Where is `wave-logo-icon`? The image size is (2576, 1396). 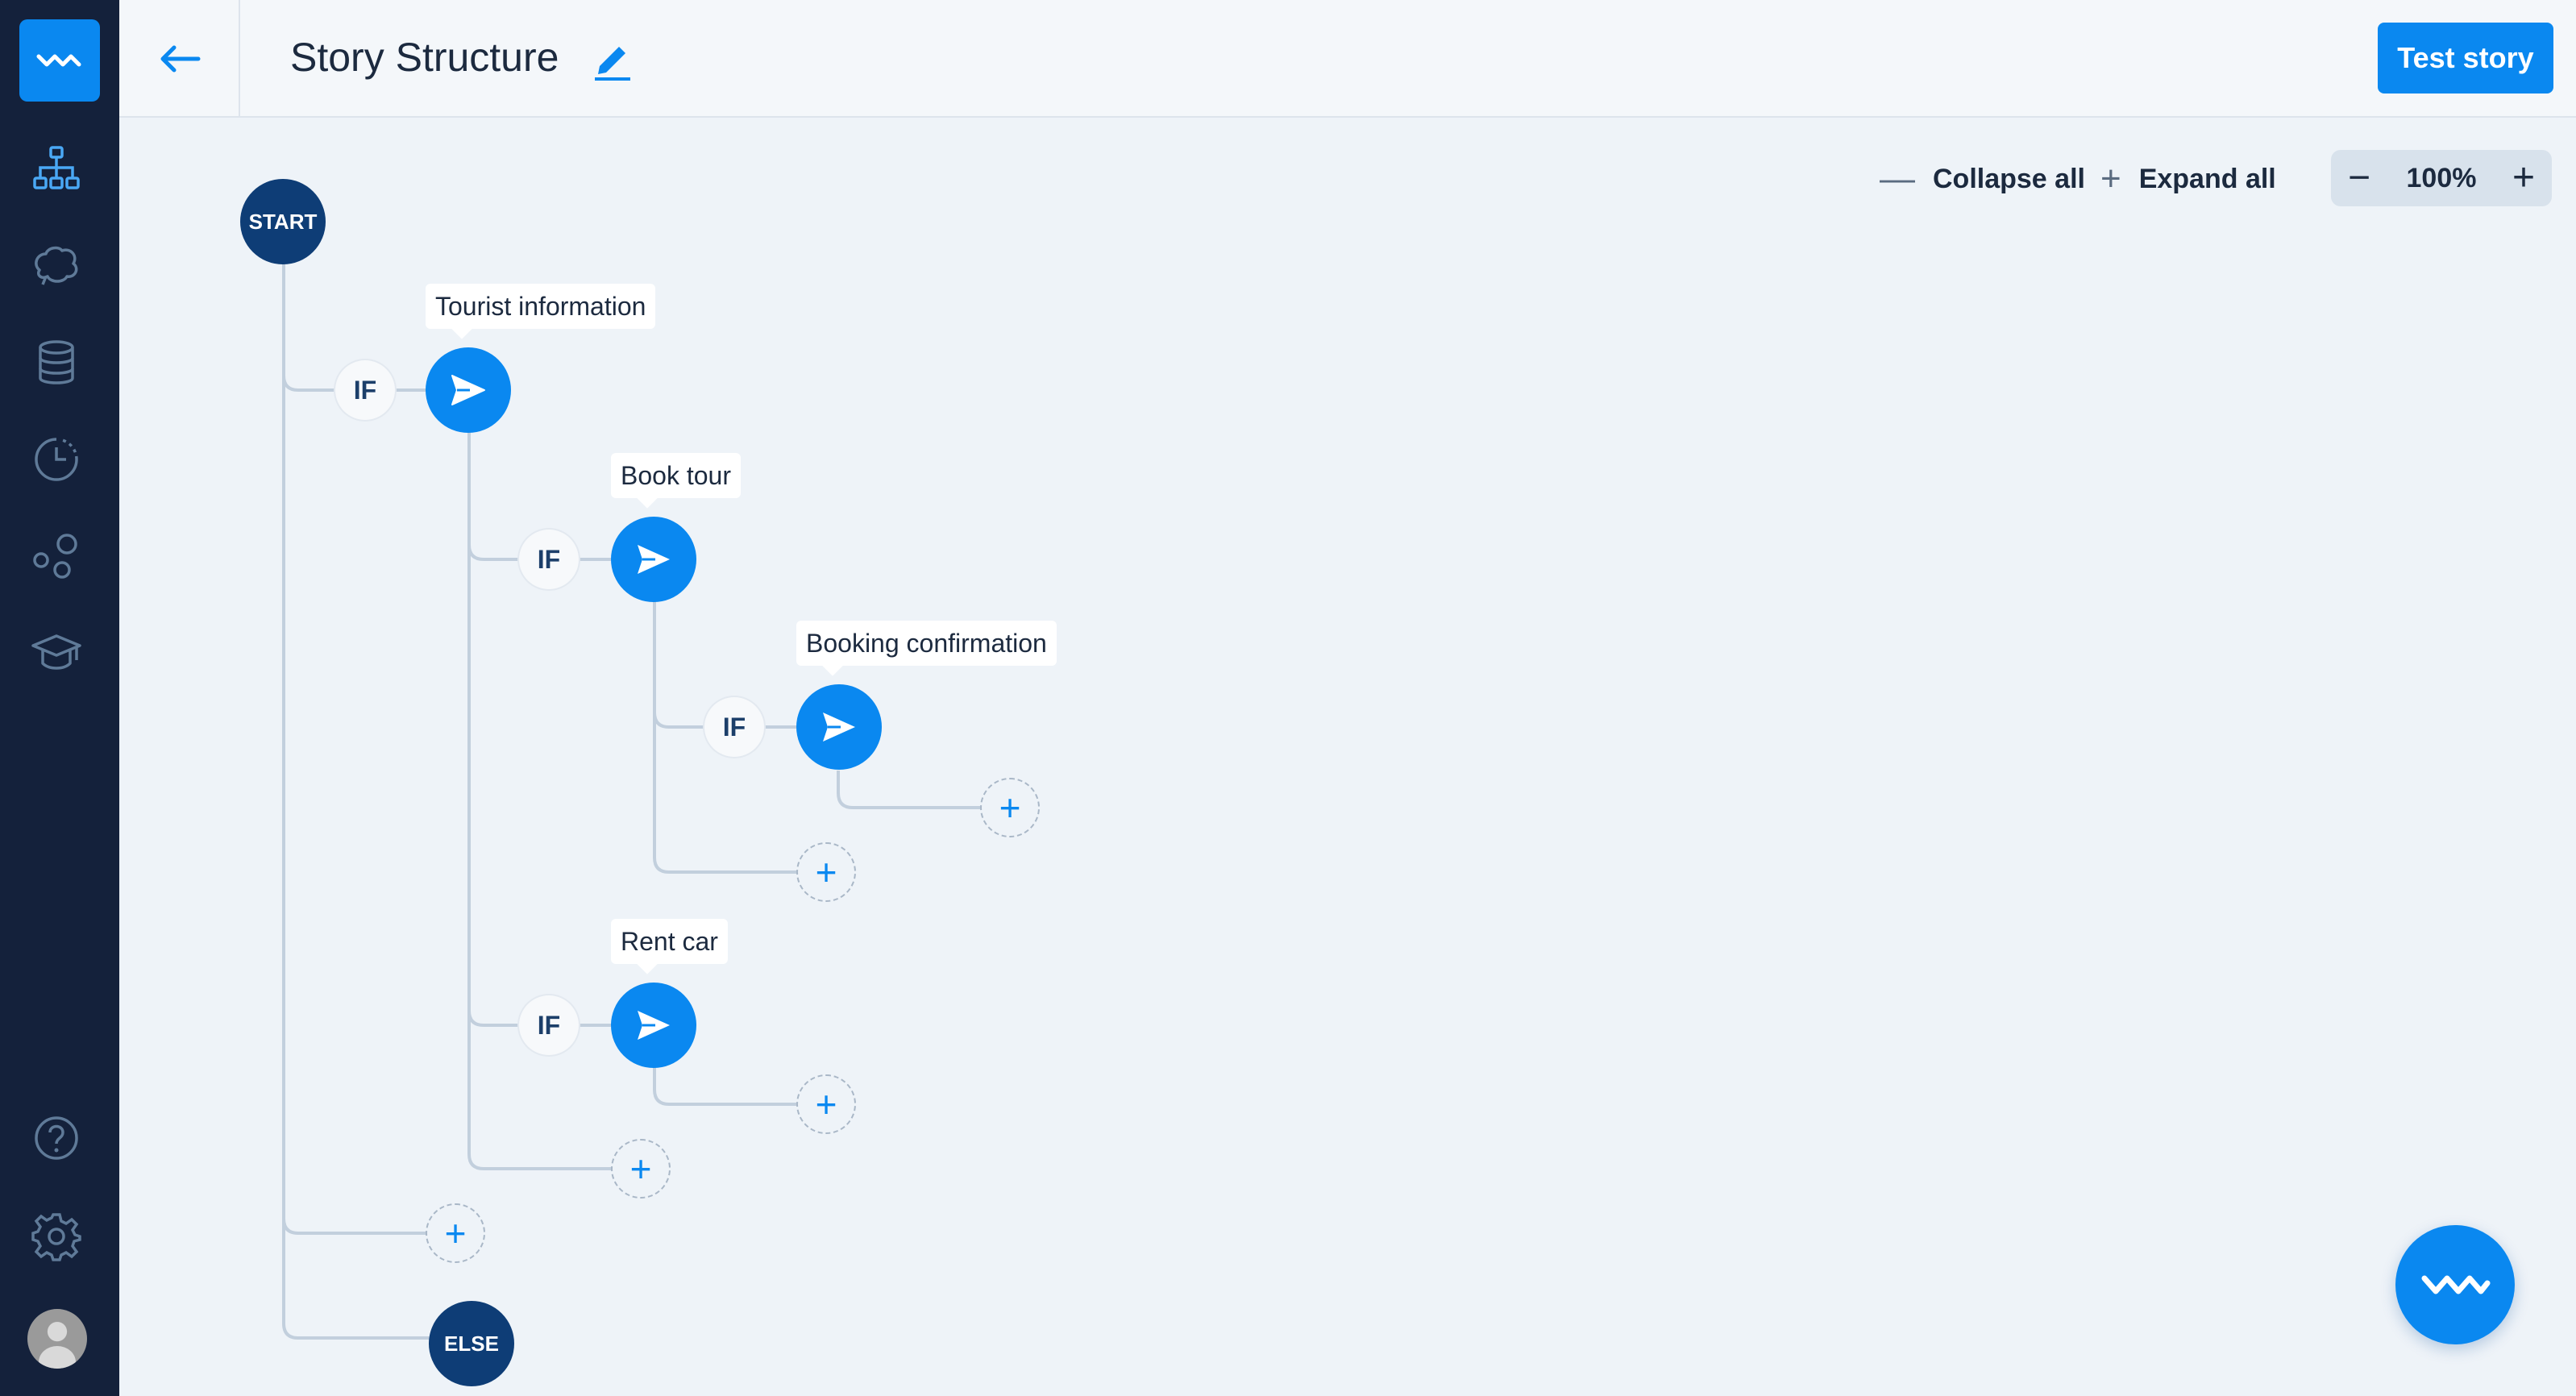
wave-logo-icon is located at coordinates (2456, 1284).